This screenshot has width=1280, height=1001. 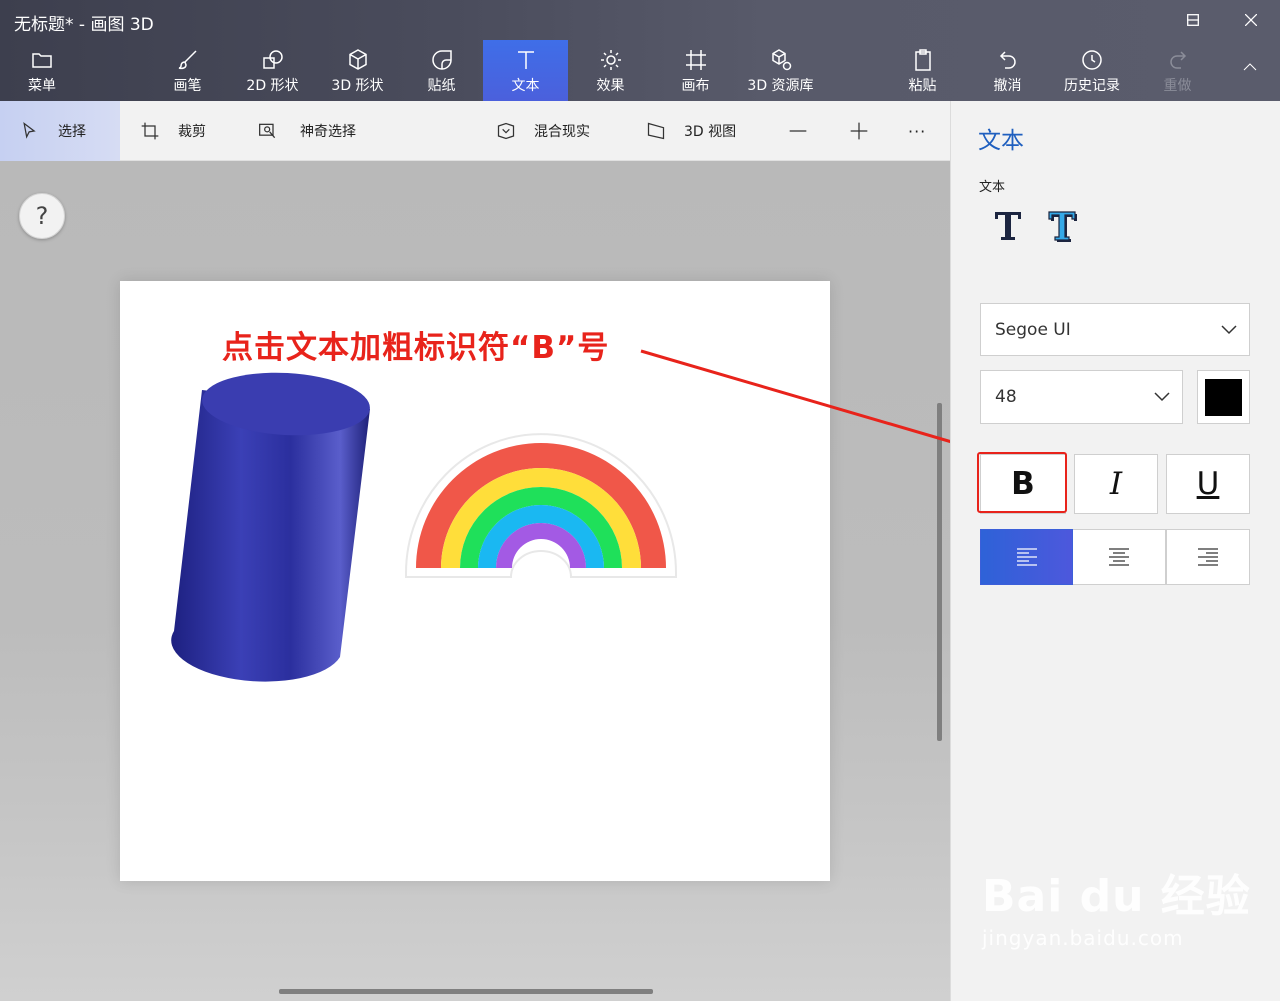 I want to click on baidu-watermark: Bai du 经验 jingyan.baidu.com, so click(x=1116, y=905).